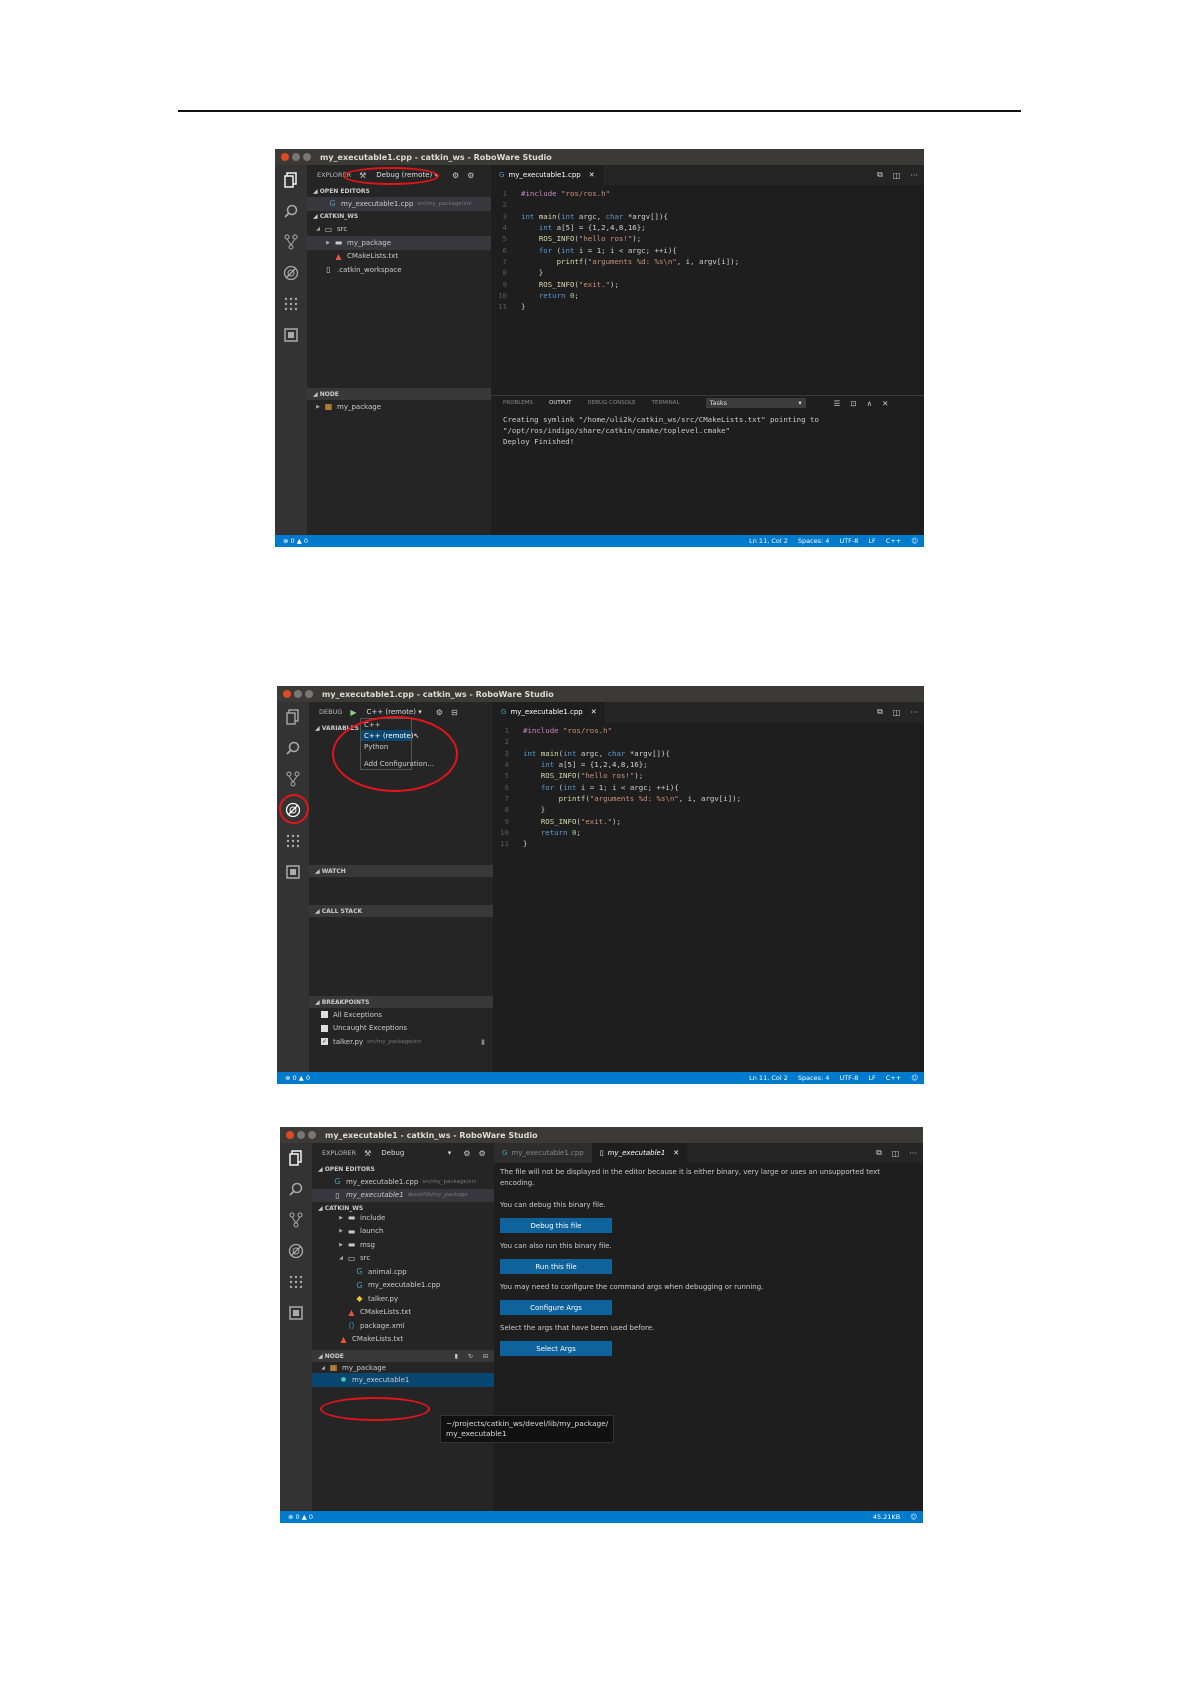 The image size is (1191, 1684). I want to click on maximize-window-button, so click(309, 694).